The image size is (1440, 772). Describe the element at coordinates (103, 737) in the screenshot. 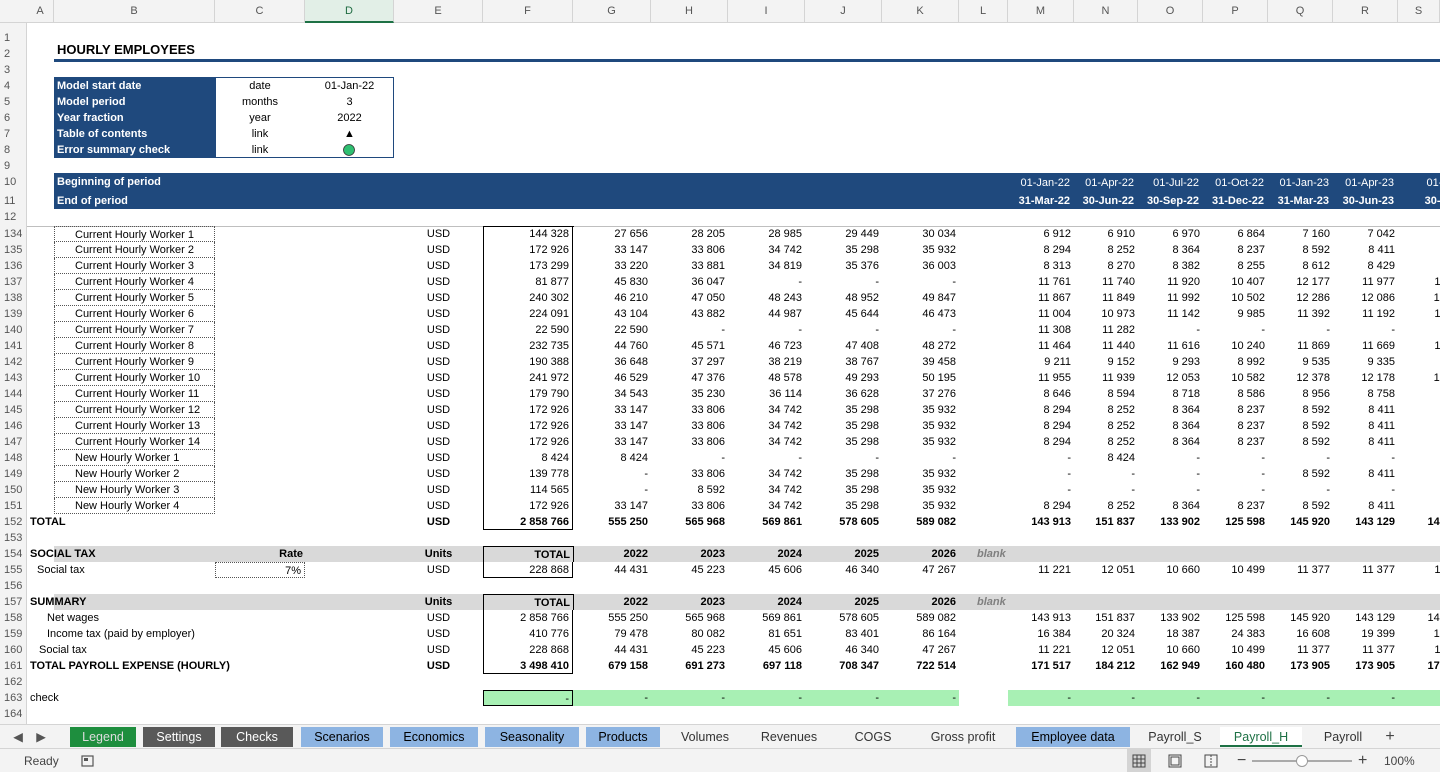

I see `sheet-tab-legend: Legend` at that location.